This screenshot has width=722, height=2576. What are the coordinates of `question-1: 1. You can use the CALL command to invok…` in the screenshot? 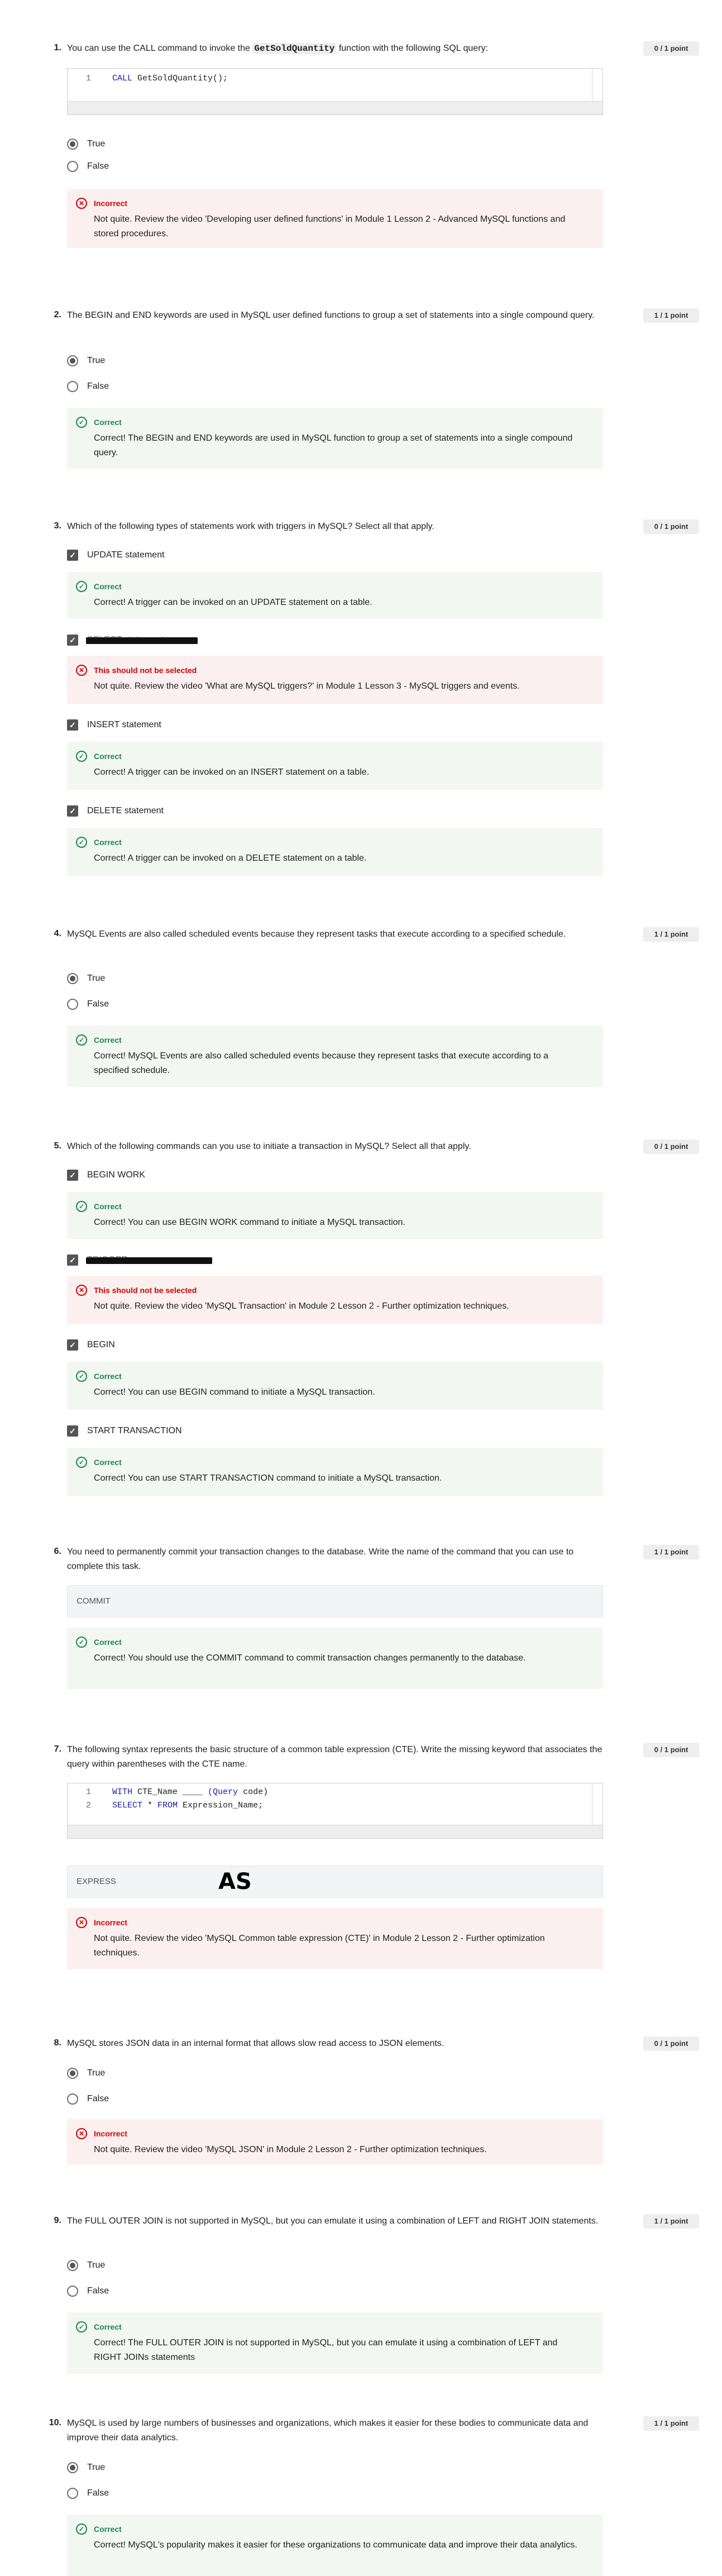 It's located at (381, 145).